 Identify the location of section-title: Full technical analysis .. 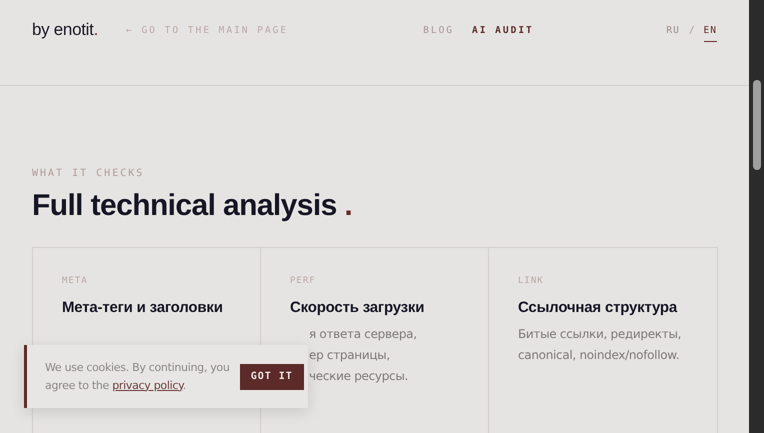
(193, 206).